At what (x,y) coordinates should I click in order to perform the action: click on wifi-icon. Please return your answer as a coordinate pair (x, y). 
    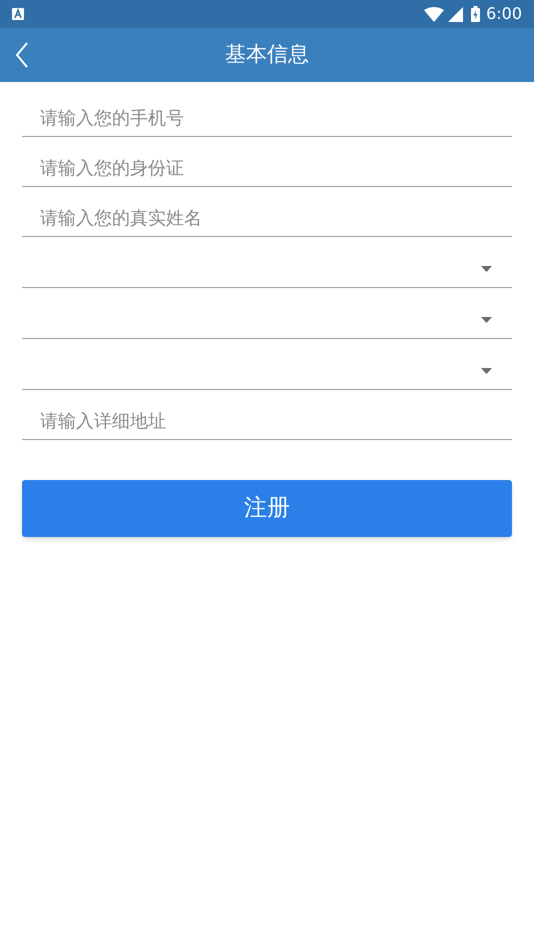
    Looking at the image, I should click on (434, 14).